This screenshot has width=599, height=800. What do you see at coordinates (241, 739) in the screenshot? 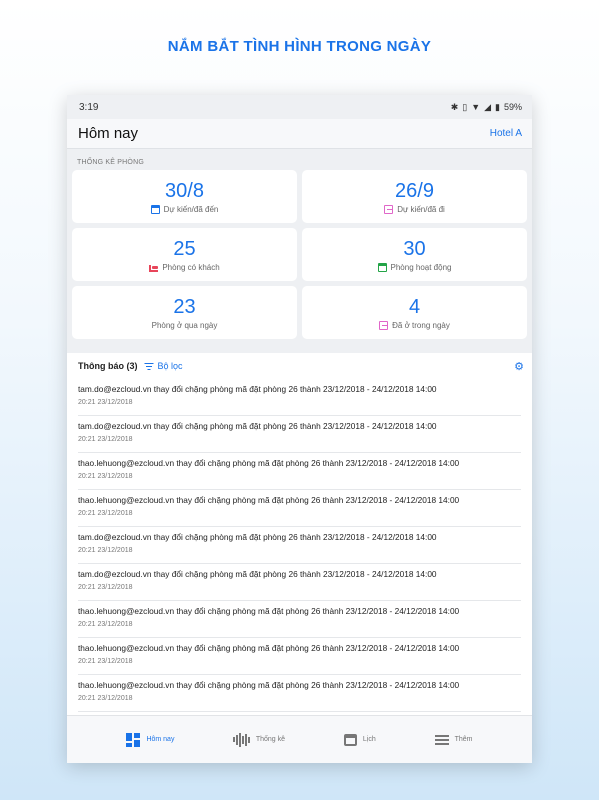
I see `waveform-icon` at bounding box center [241, 739].